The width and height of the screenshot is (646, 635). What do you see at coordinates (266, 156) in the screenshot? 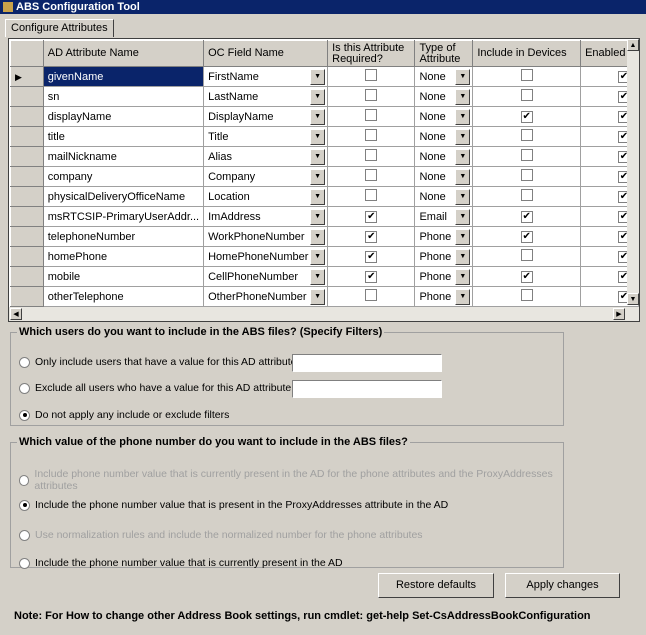
I see `oc-field-dropdown: Alias ▼` at bounding box center [266, 156].